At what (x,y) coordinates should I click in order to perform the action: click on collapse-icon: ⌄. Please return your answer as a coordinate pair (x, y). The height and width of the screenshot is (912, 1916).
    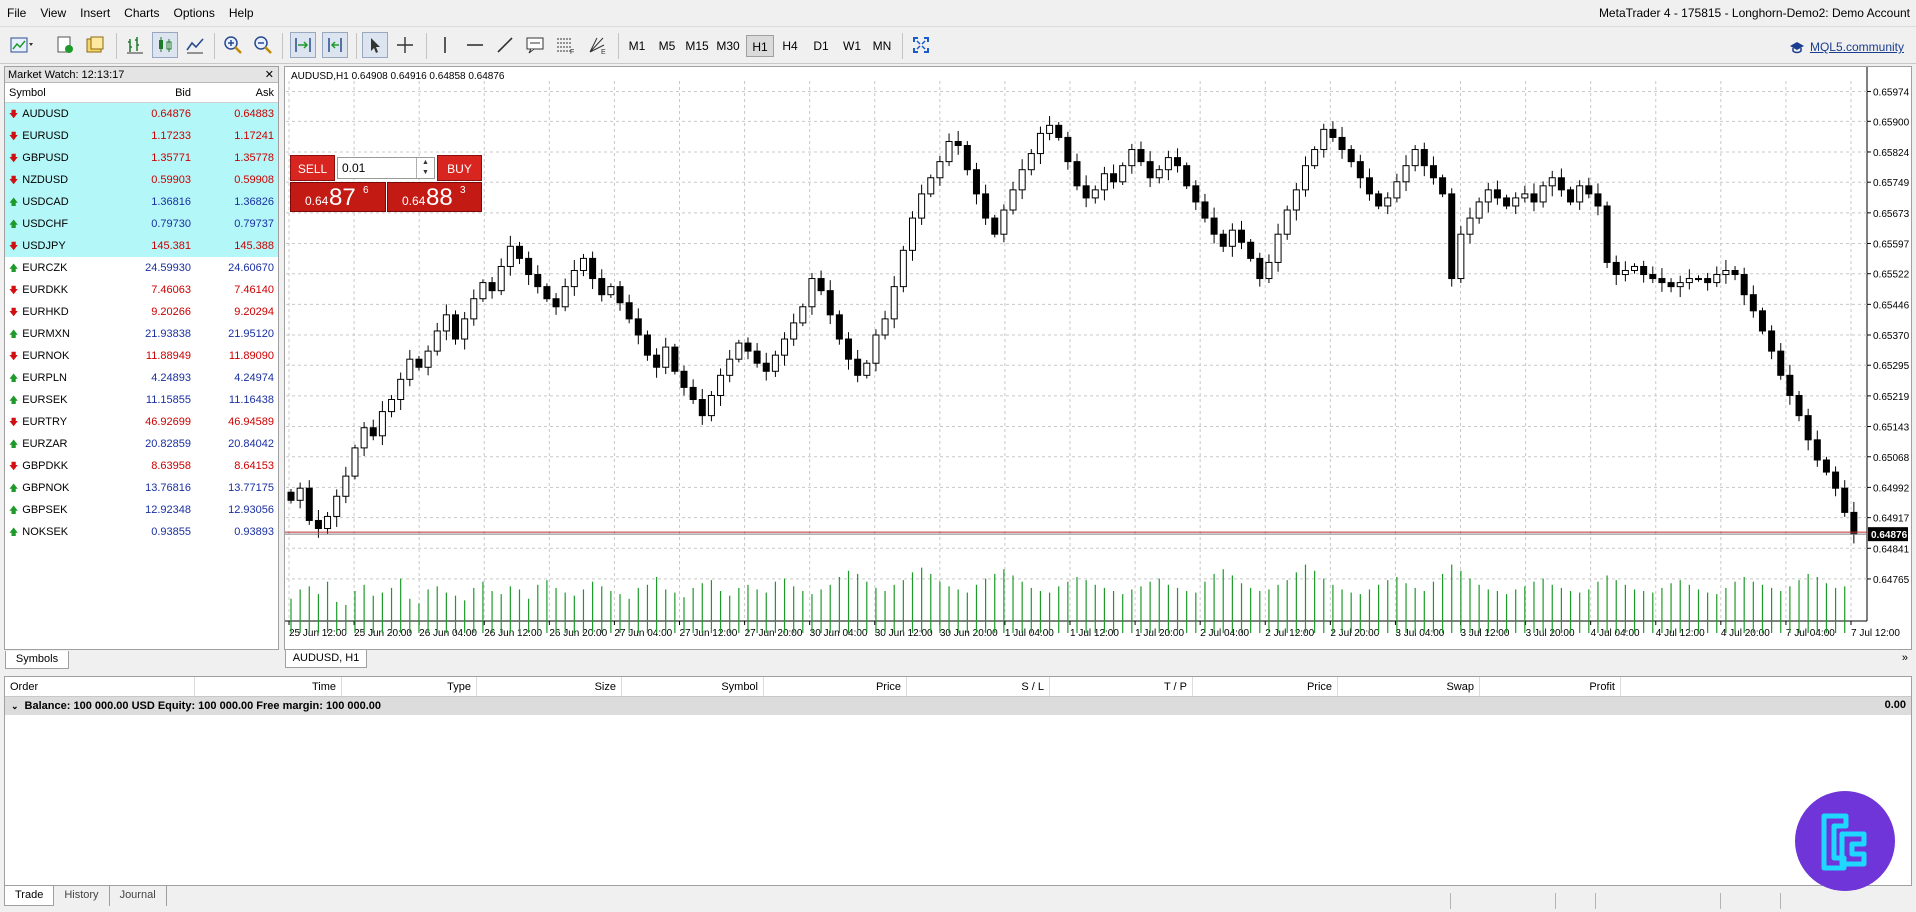
    Looking at the image, I should click on (15, 706).